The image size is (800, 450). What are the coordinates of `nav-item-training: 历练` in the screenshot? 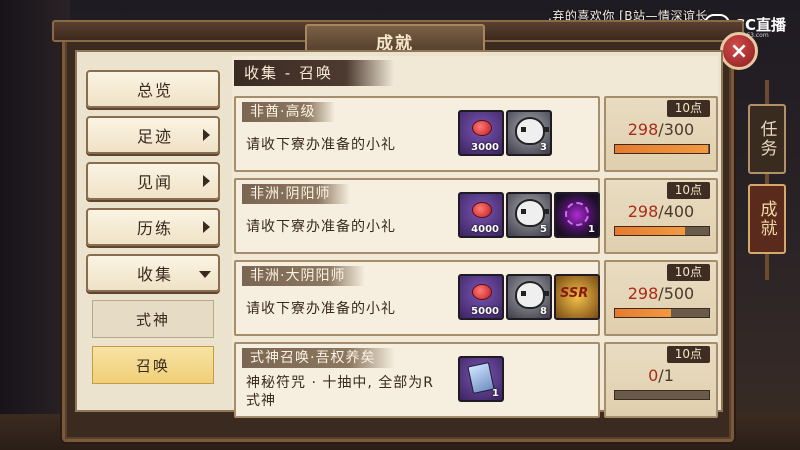 It's located at (153, 227).